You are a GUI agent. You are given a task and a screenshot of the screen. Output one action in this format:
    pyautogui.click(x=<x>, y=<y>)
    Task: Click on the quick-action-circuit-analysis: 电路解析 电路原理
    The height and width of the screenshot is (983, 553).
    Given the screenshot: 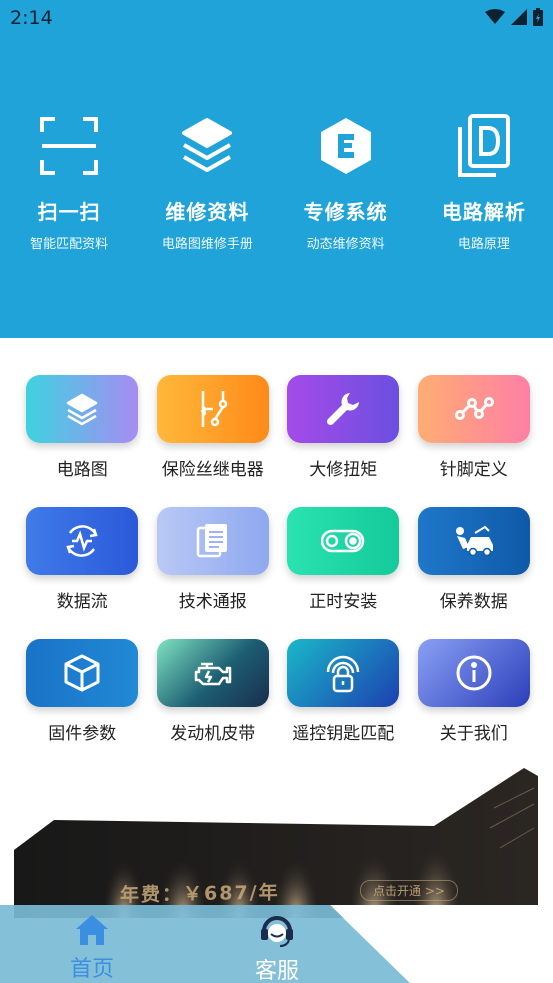 What is the action you would take?
    pyautogui.click(x=484, y=180)
    